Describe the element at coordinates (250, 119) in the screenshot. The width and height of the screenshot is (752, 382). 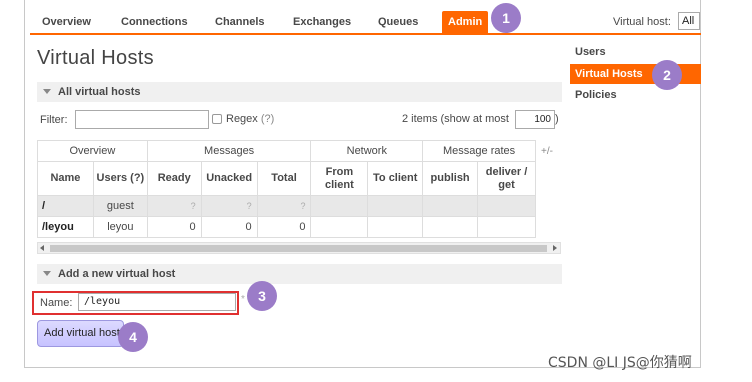
I see `regex-label: Regex (?)` at that location.